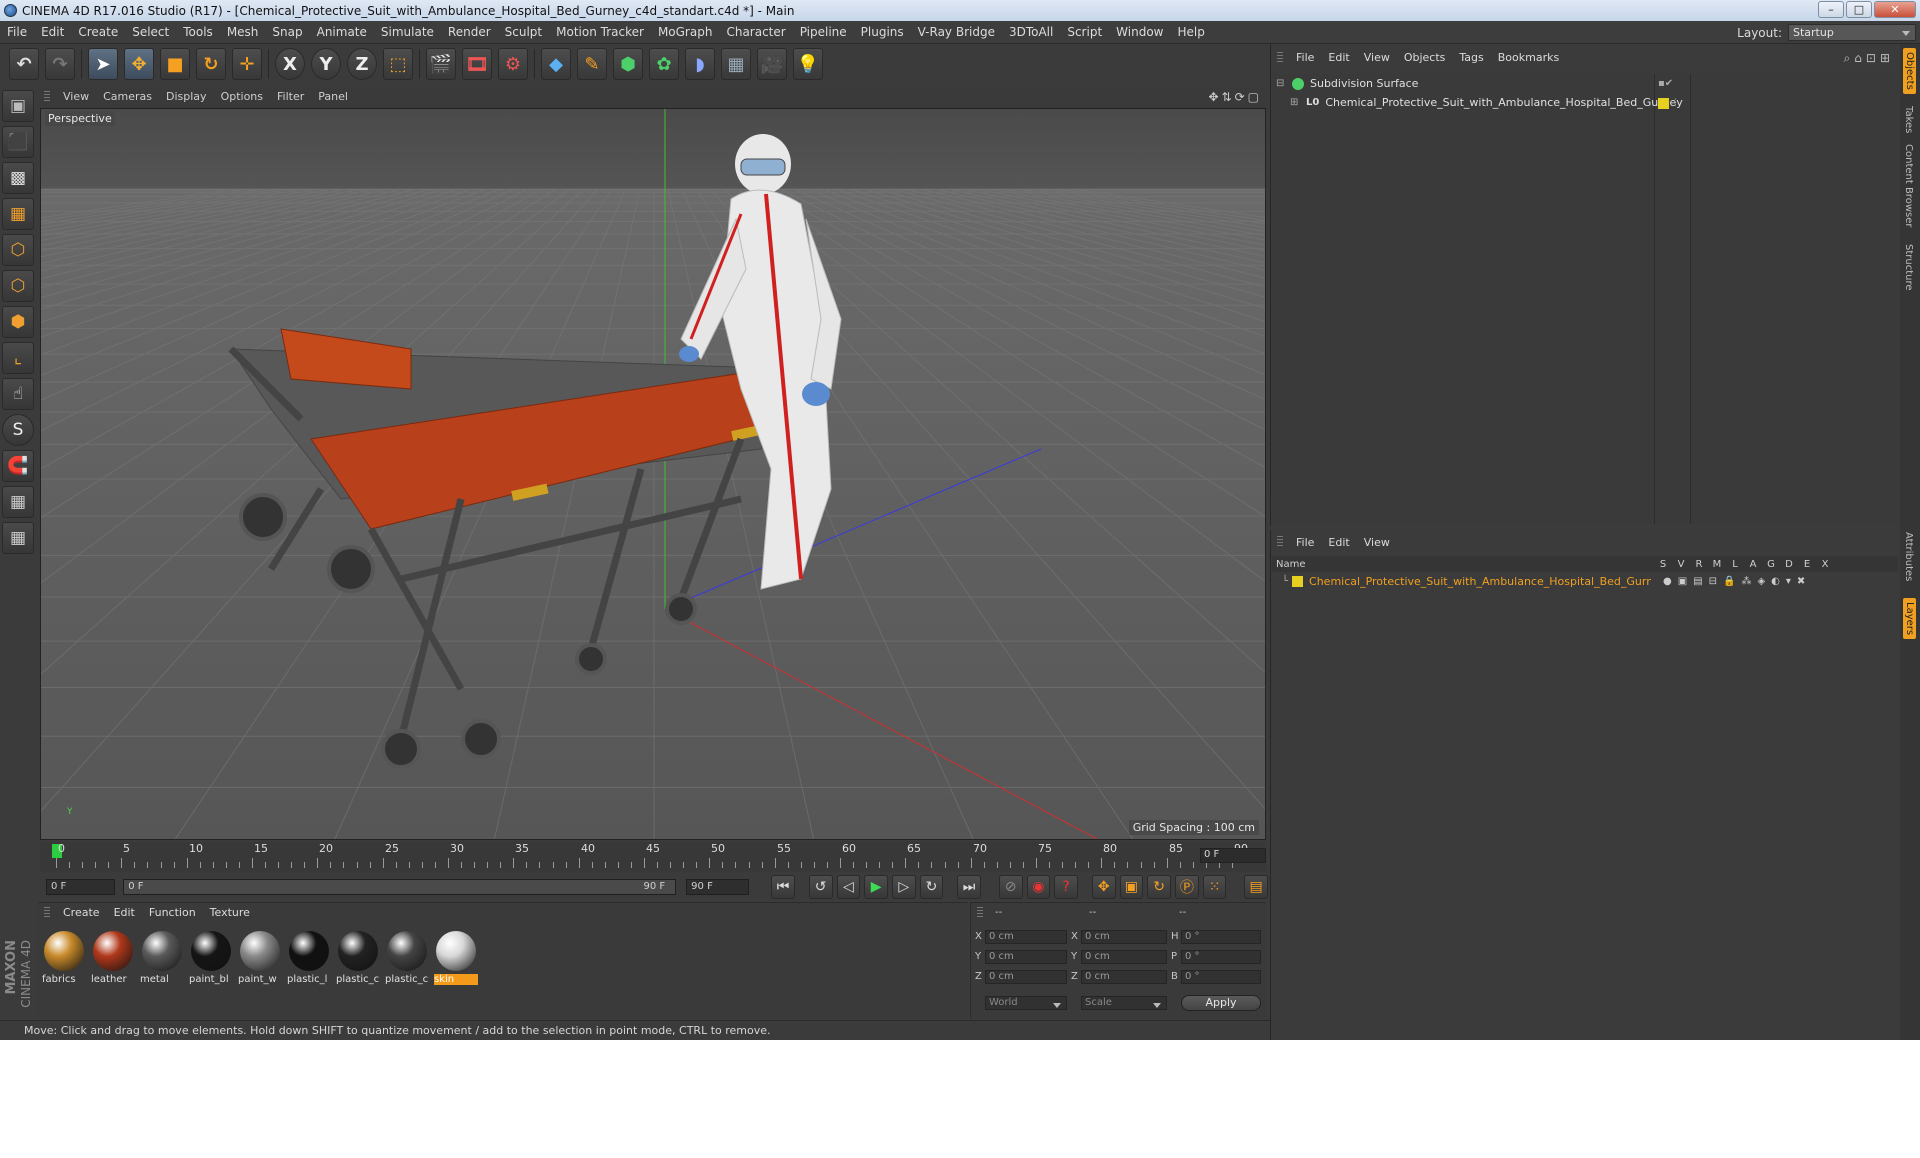 Image resolution: width=1920 pixels, height=1158 pixels. I want to click on menu-simulate: Simulate, so click(407, 32).